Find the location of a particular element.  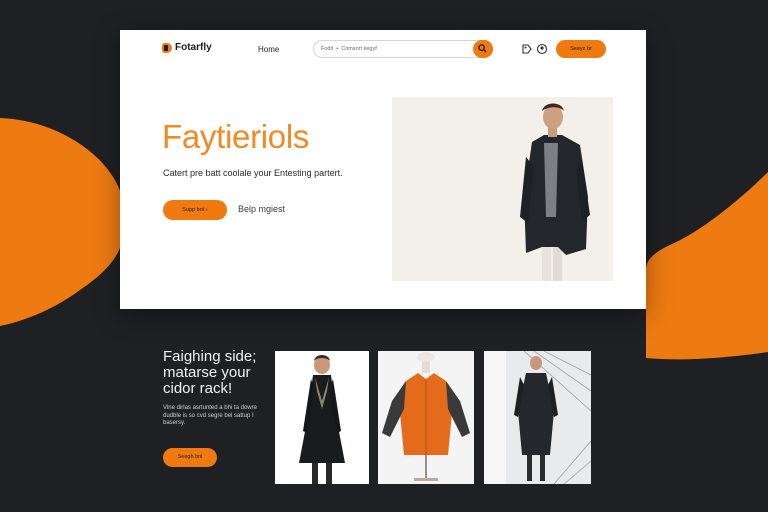

hero-secondary-link: Belp mgiest is located at coordinates (261, 209).